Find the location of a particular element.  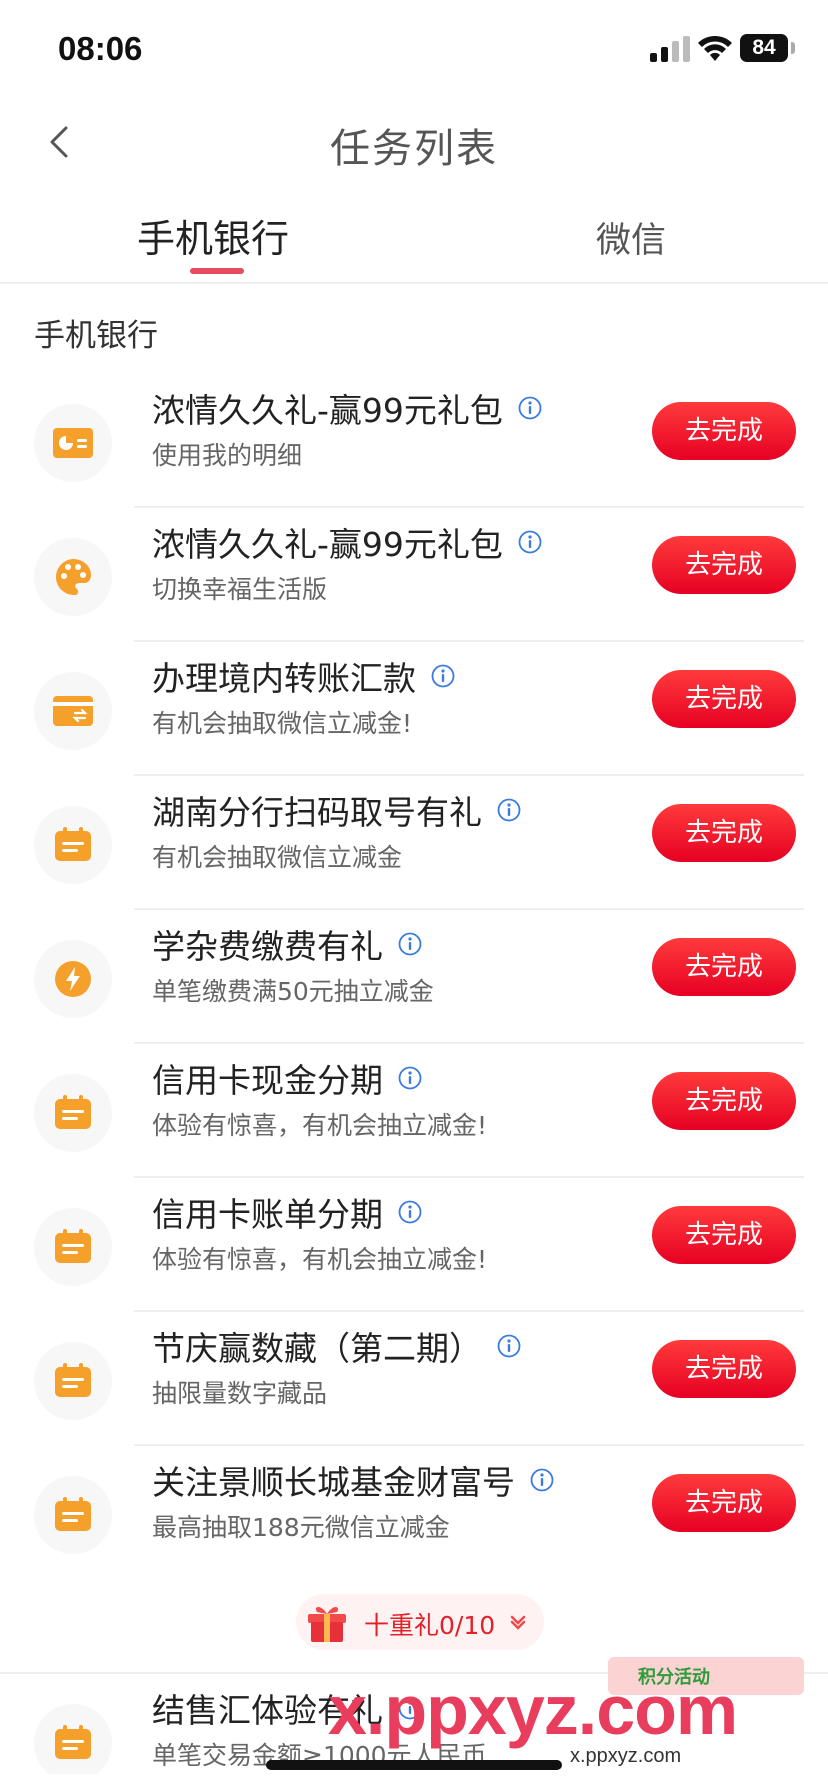

lightning-icon is located at coordinates (73, 979).